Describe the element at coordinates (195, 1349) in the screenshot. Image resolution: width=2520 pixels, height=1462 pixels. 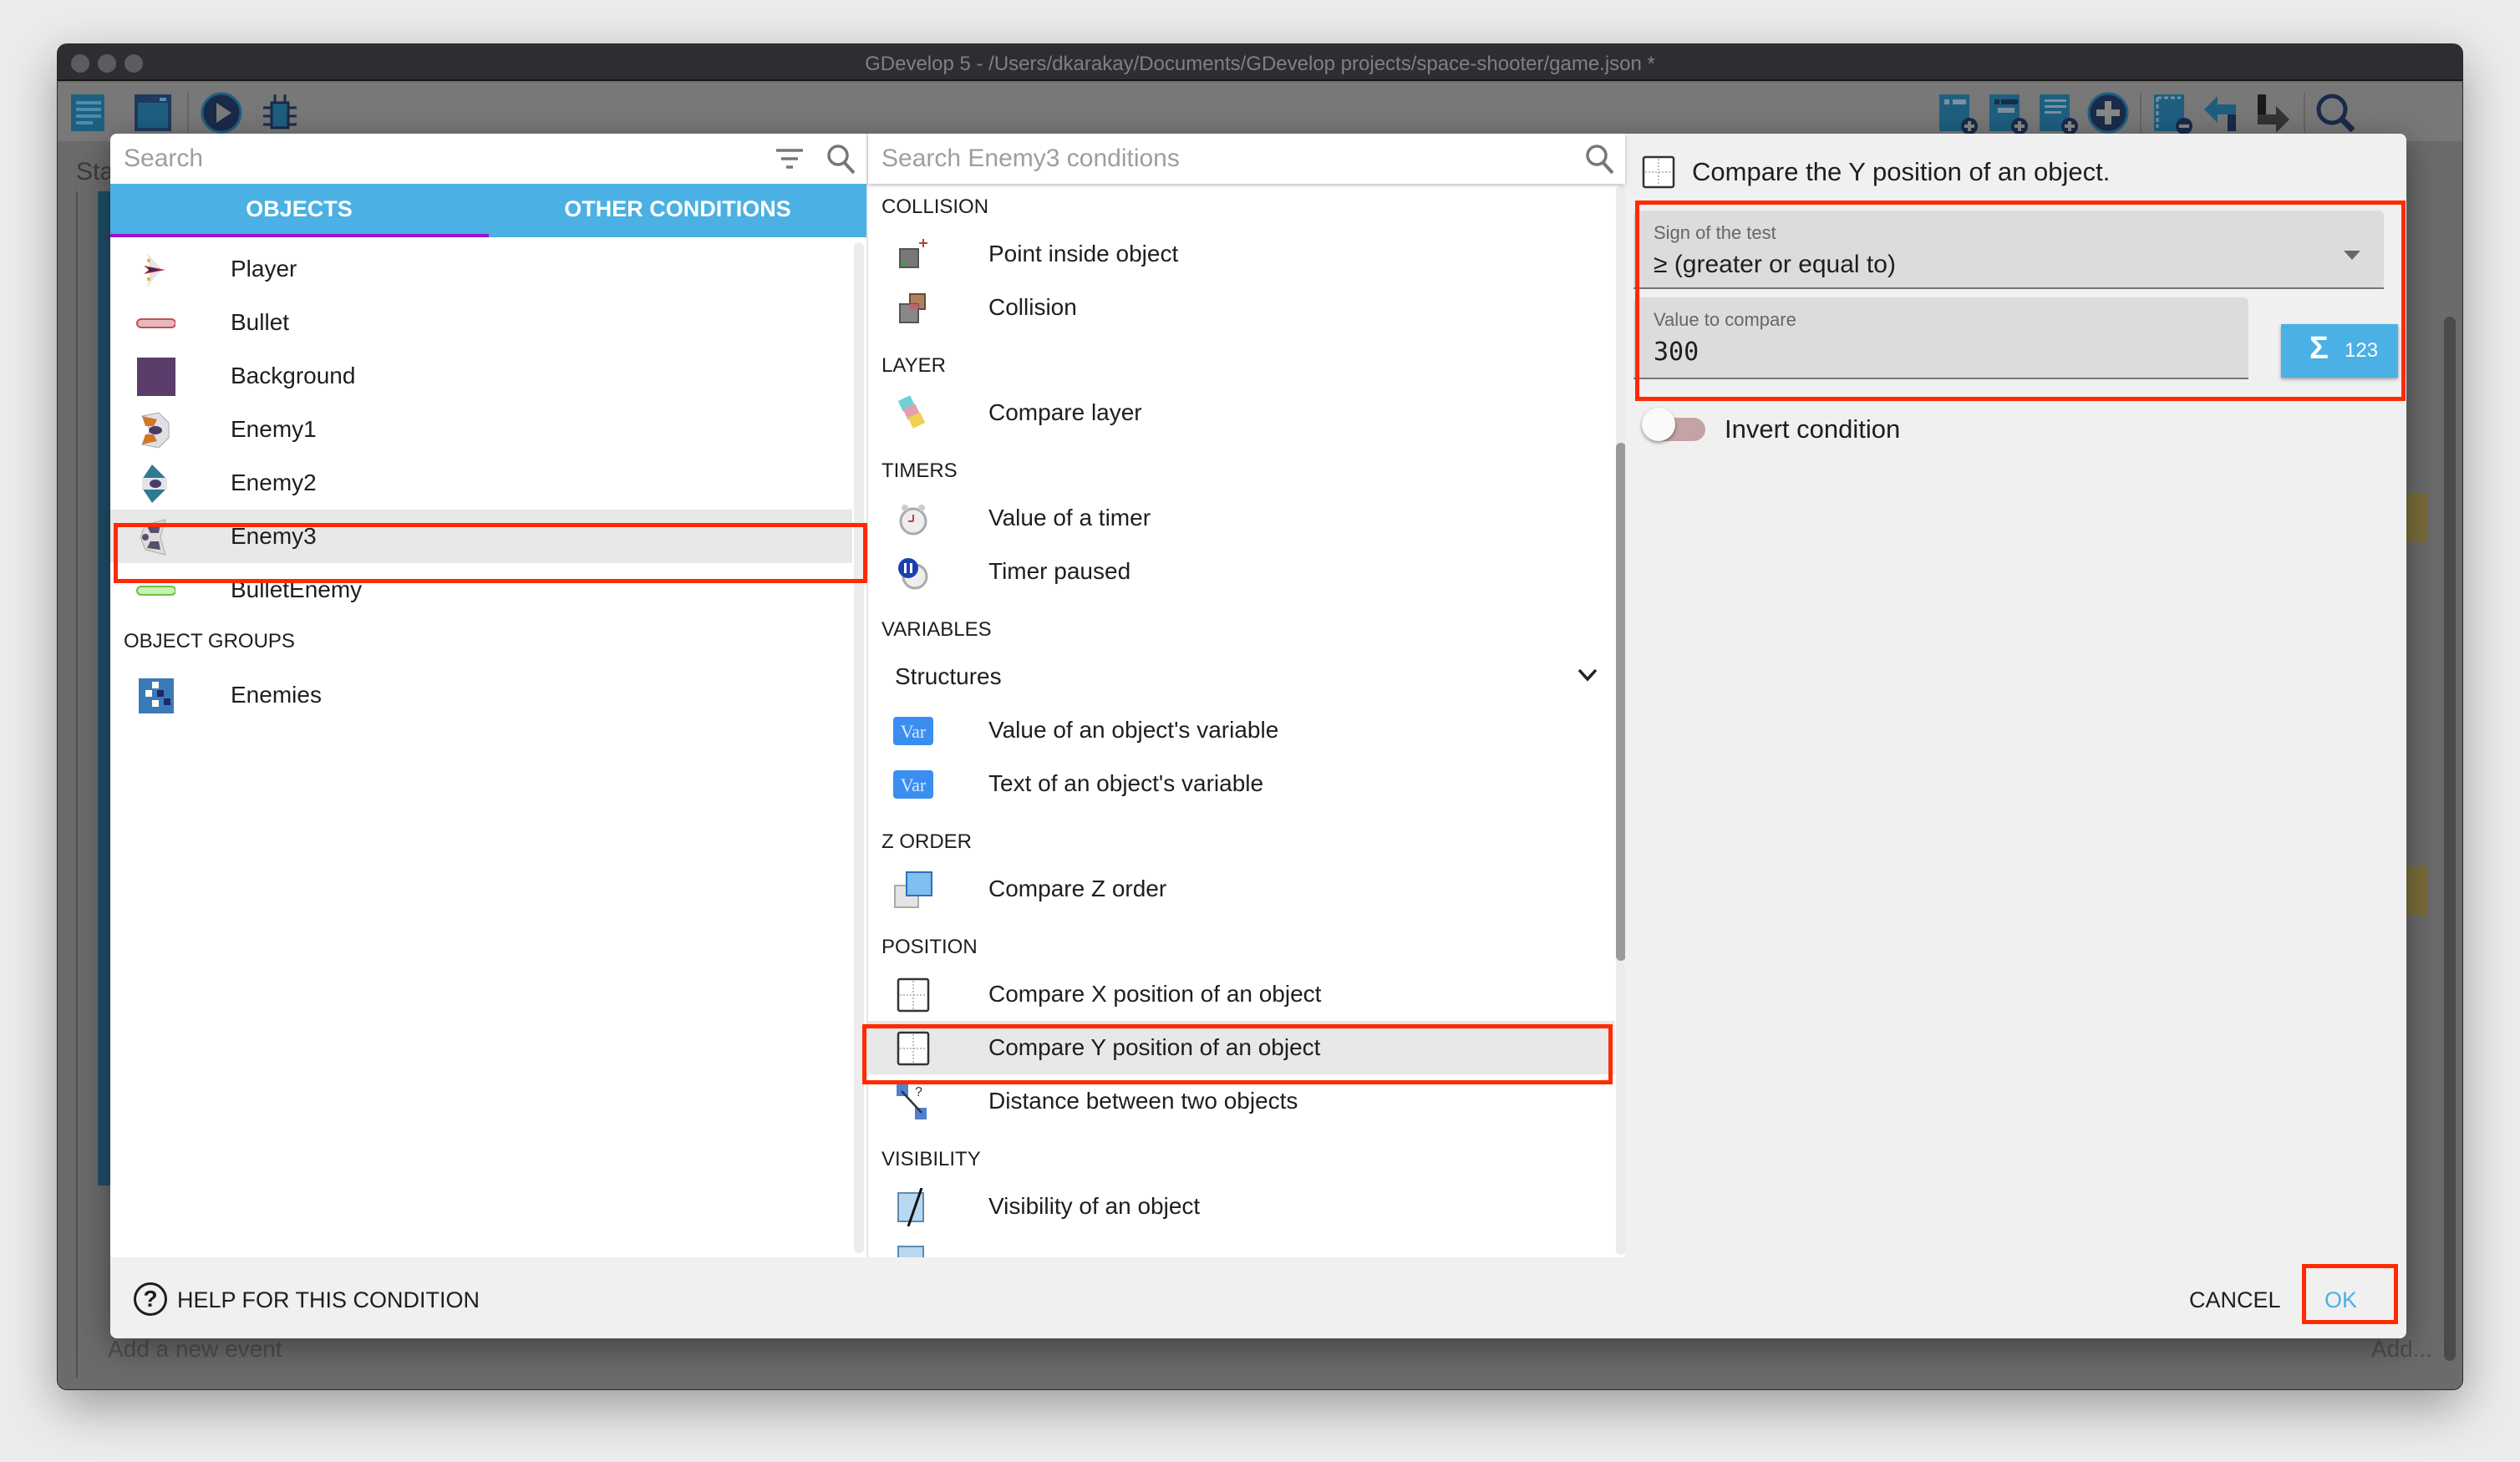
I see `add-new-event-link: Add a new event` at that location.